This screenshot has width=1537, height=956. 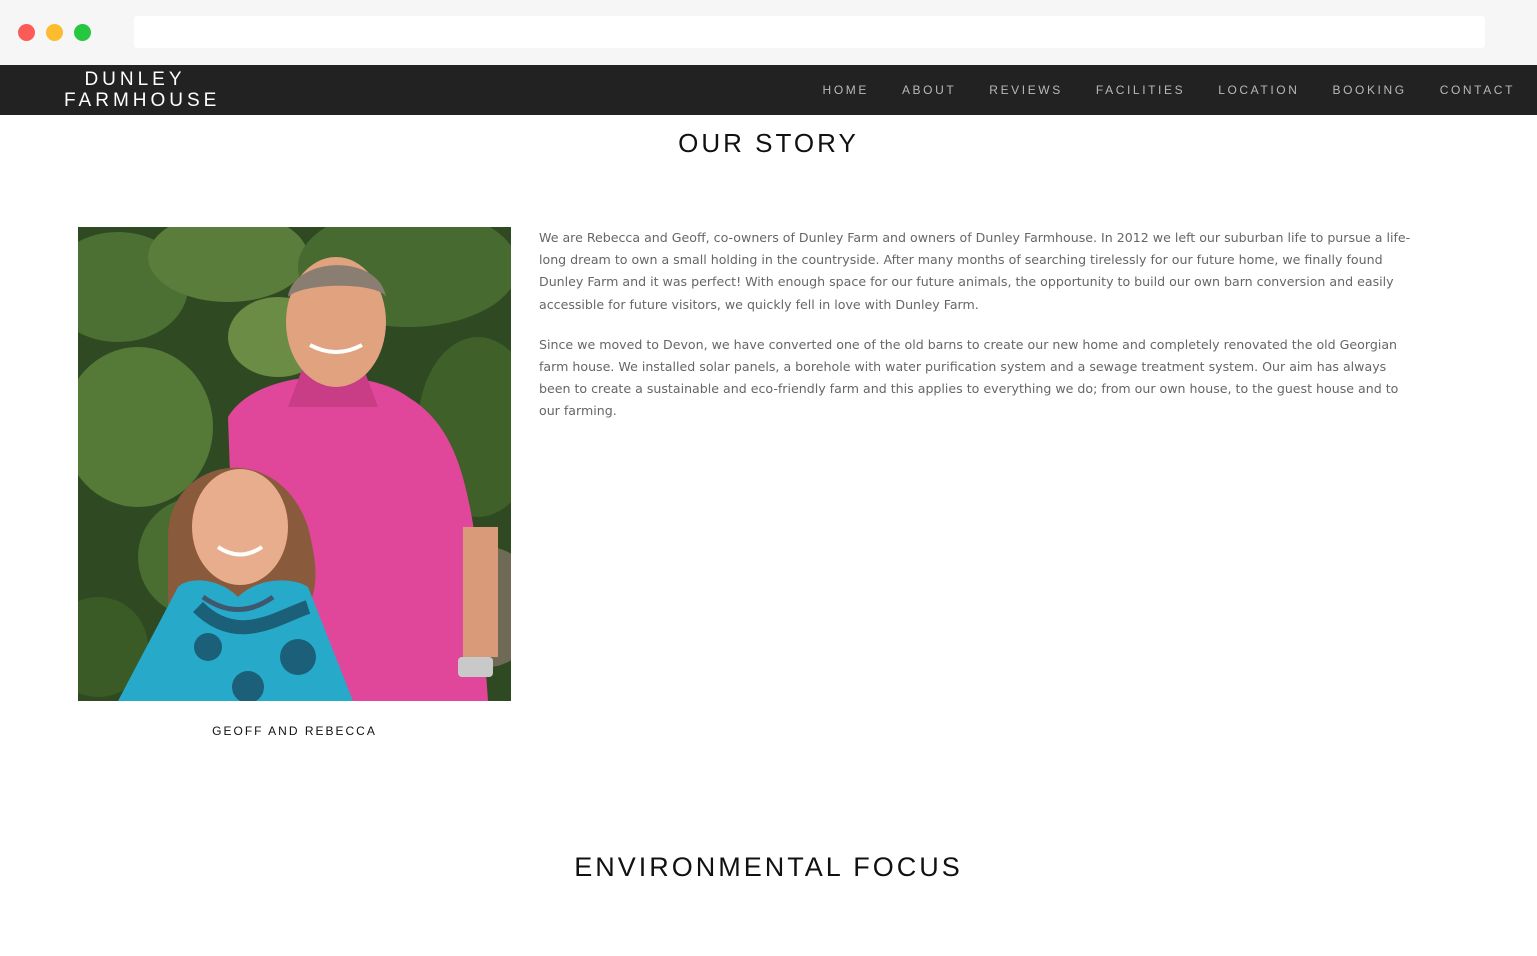 What do you see at coordinates (142, 100) in the screenshot?
I see `logo-line-2: FARMHOUSE` at bounding box center [142, 100].